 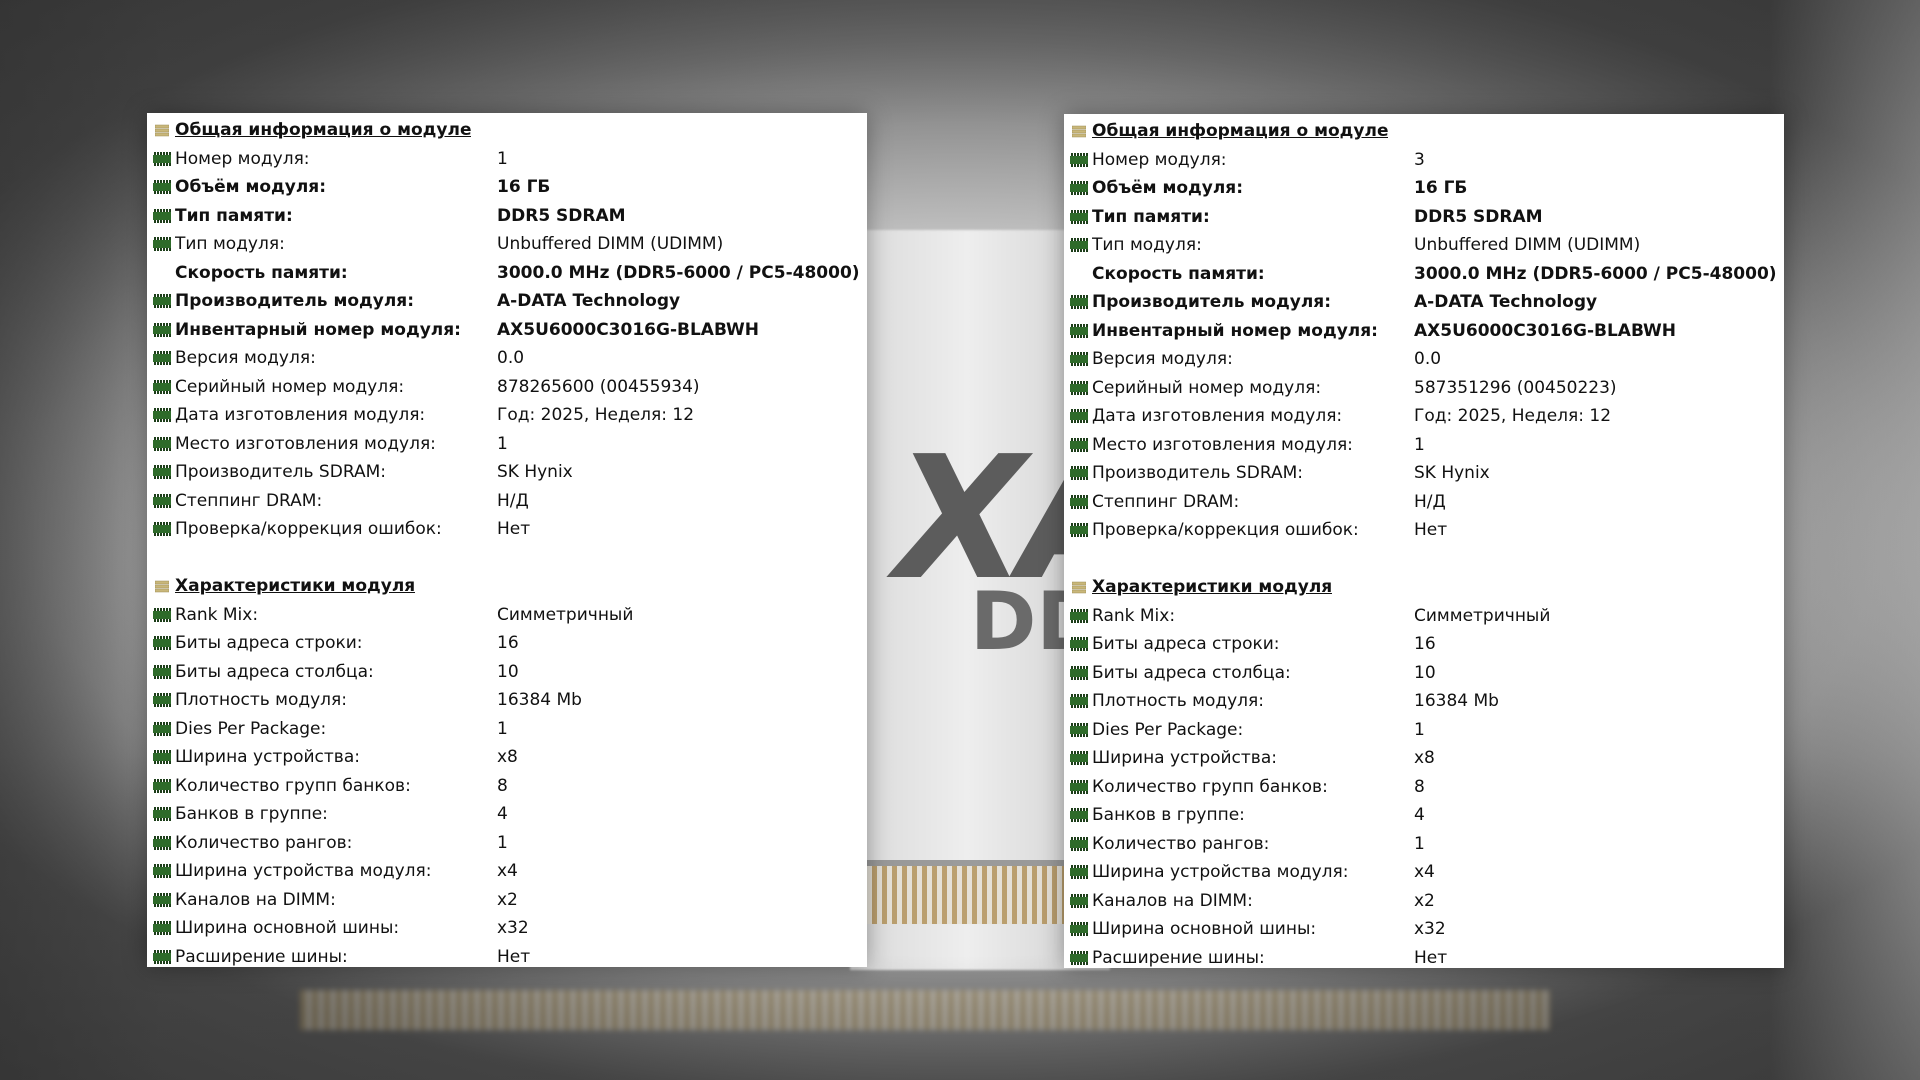 What do you see at coordinates (514, 956) in the screenshot?
I see `property-value: Нет` at bounding box center [514, 956].